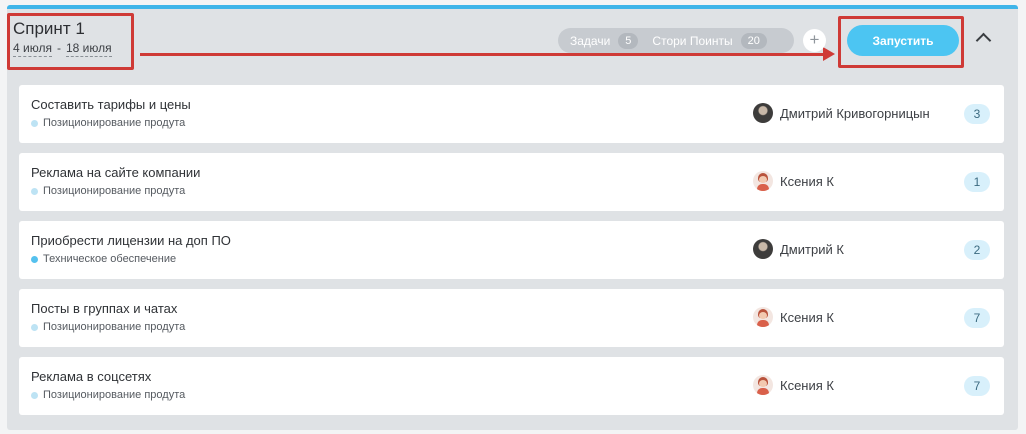  Describe the element at coordinates (628, 40) in the screenshot. I see `tasks-count: 5` at that location.